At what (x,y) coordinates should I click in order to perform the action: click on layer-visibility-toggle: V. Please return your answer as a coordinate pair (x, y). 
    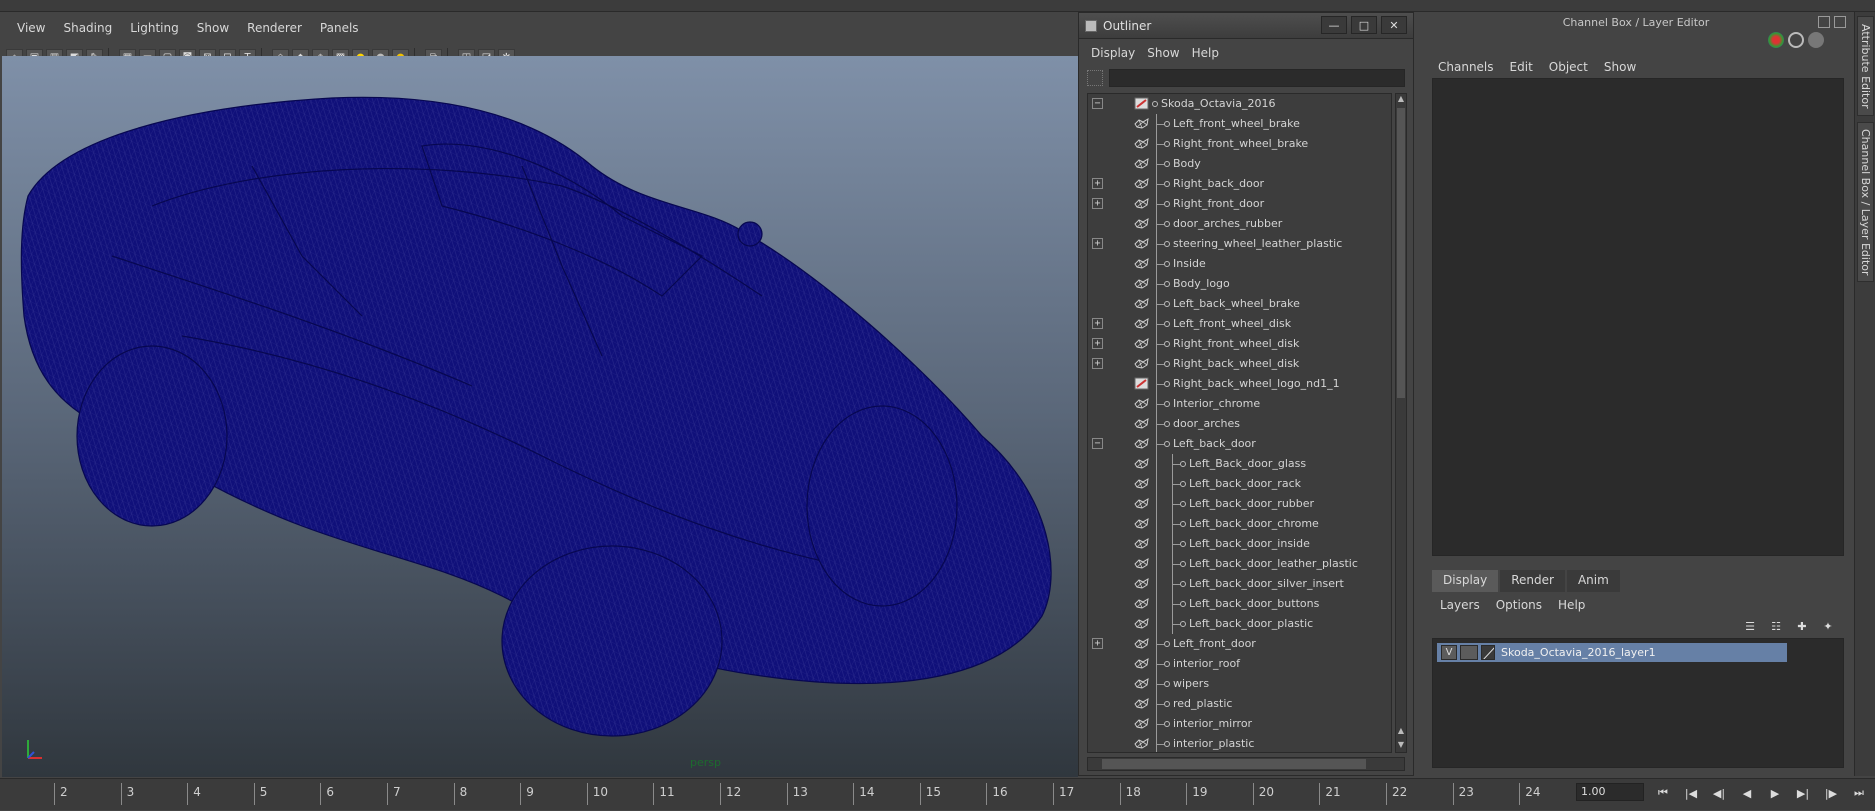
    Looking at the image, I should click on (1449, 652).